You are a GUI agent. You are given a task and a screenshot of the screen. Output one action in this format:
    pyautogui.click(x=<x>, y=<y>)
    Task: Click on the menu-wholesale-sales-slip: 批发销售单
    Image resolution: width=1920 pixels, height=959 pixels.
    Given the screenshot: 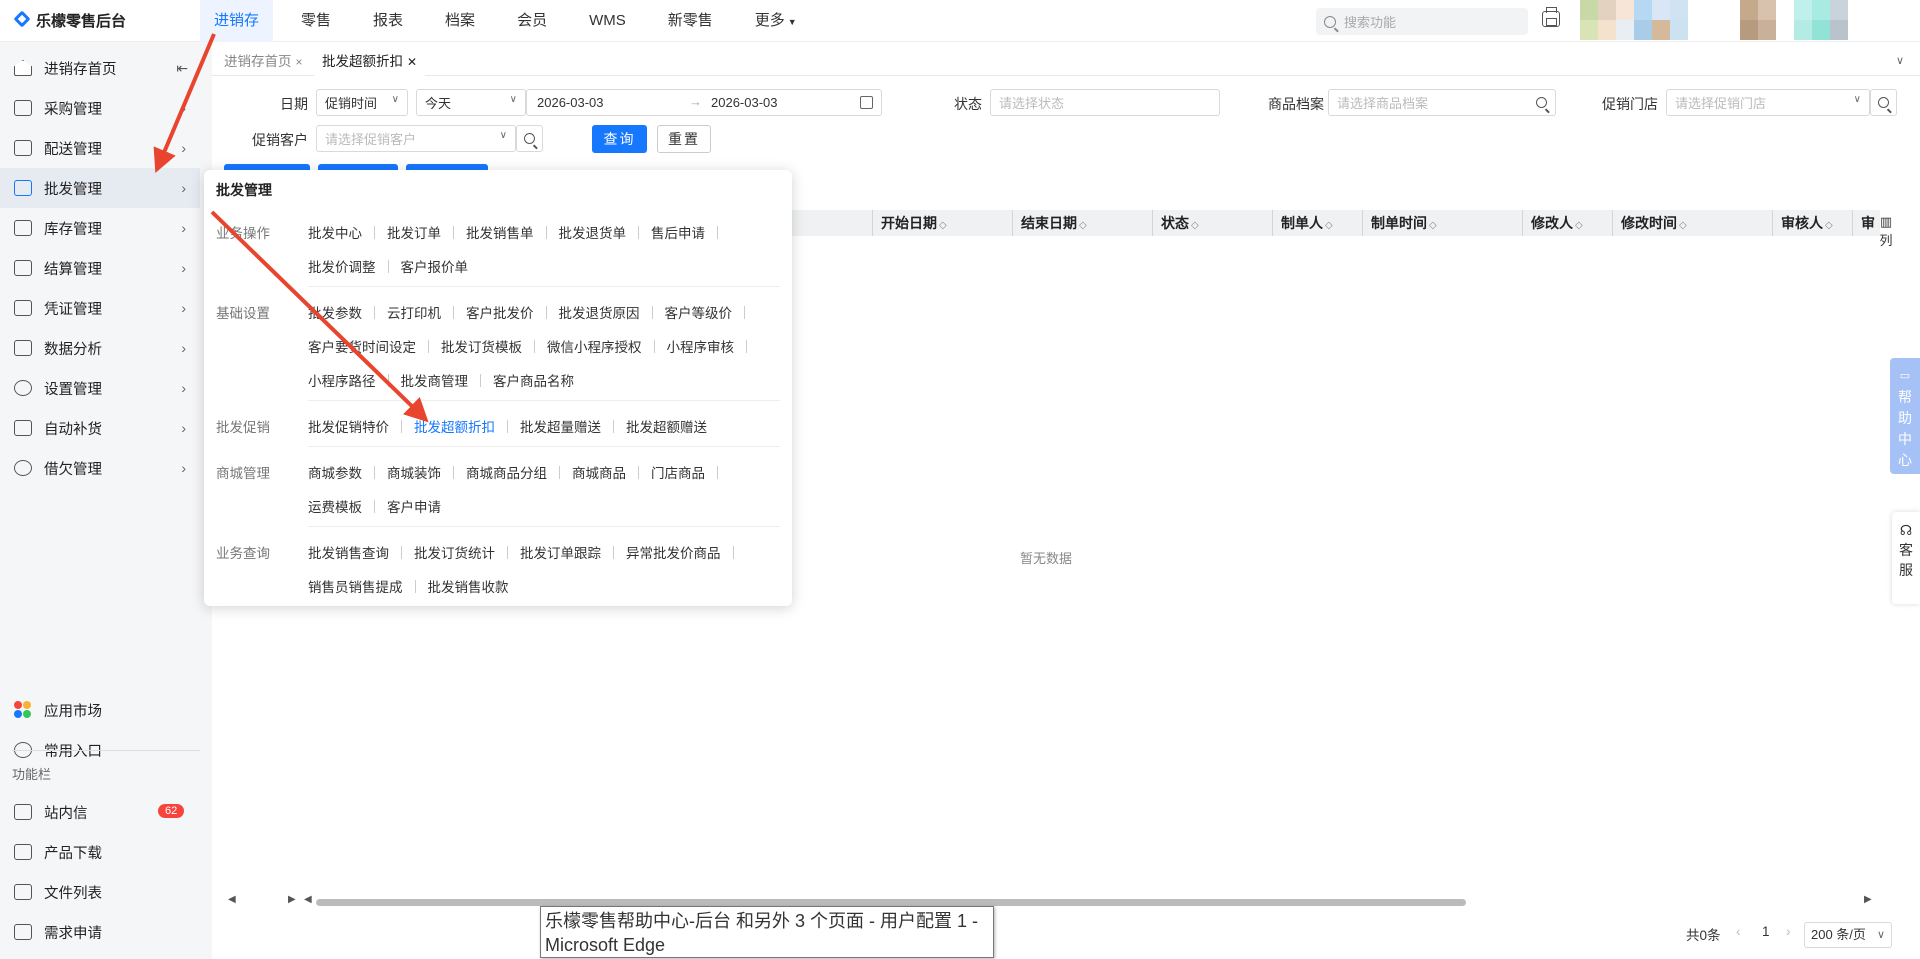 What is the action you would take?
    pyautogui.click(x=500, y=232)
    